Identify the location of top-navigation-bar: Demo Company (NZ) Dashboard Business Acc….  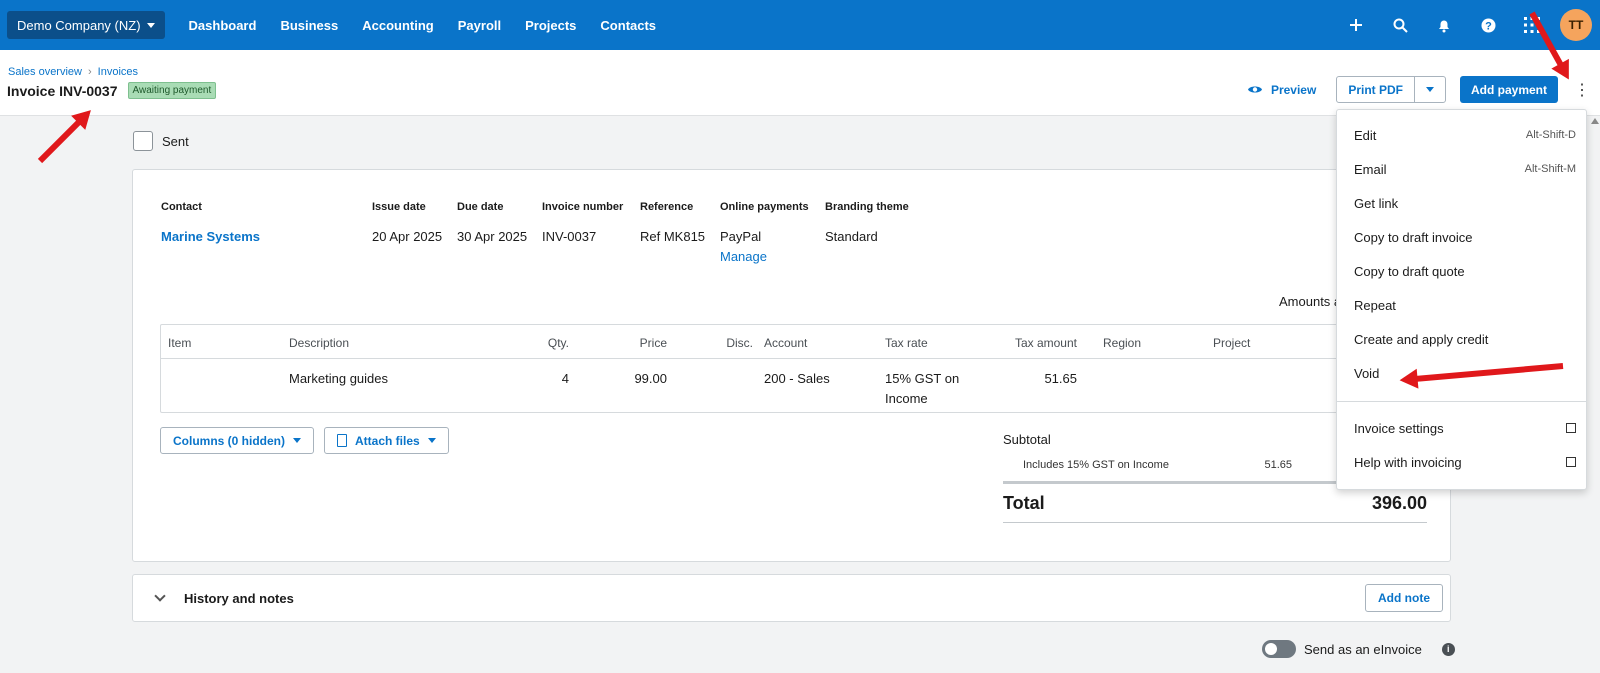
(800, 25).